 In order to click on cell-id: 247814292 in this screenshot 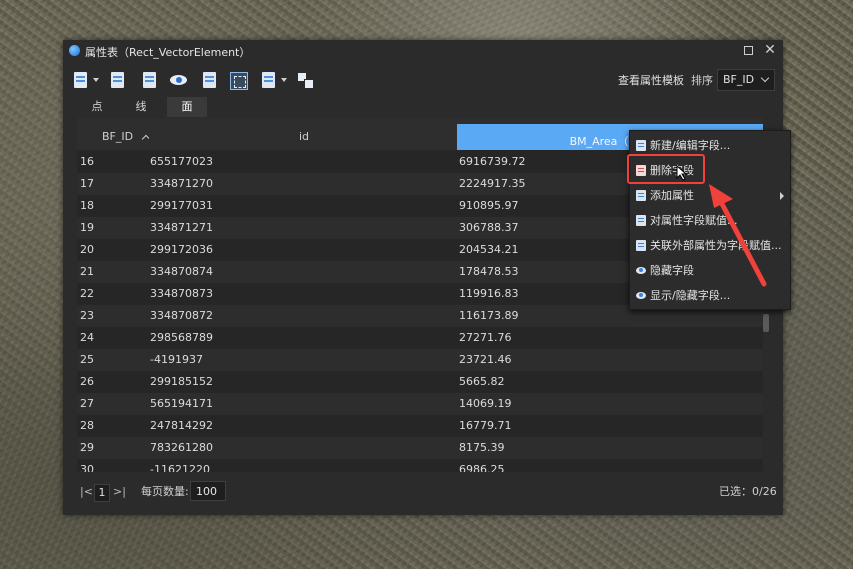, I will do `click(181, 425)`.